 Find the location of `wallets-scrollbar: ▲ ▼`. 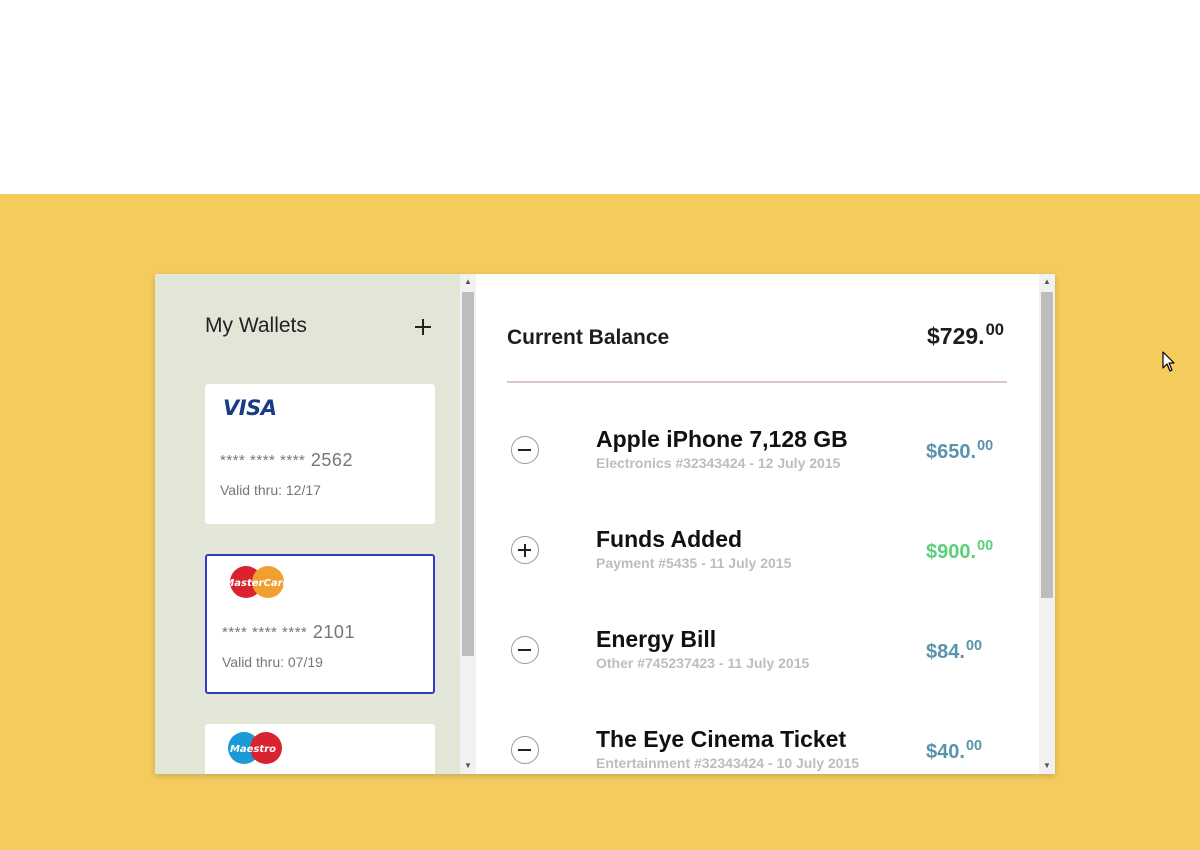

wallets-scrollbar: ▲ ▼ is located at coordinates (468, 524).